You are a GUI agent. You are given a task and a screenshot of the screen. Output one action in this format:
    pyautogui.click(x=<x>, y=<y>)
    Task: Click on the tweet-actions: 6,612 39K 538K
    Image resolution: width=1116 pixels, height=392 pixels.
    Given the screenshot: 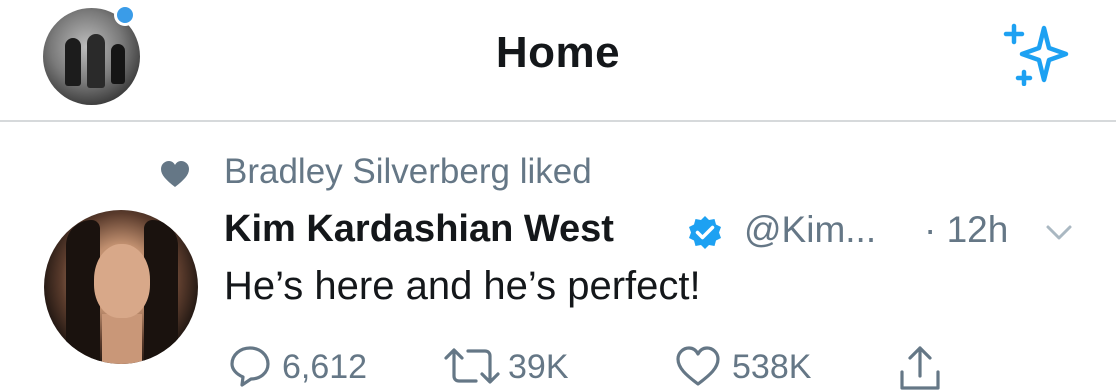 What is the action you would take?
    pyautogui.click(x=558, y=366)
    